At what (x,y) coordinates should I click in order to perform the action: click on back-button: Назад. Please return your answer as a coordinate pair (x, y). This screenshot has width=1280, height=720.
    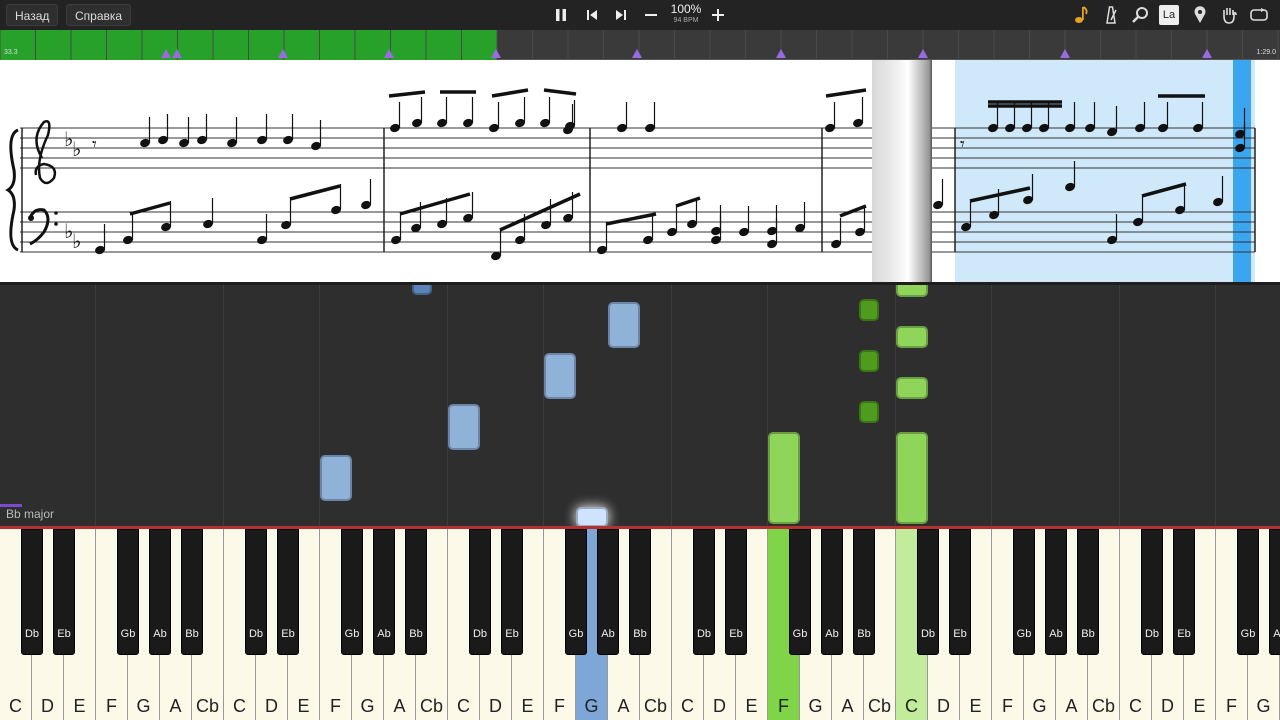
    Looking at the image, I should click on (32, 15).